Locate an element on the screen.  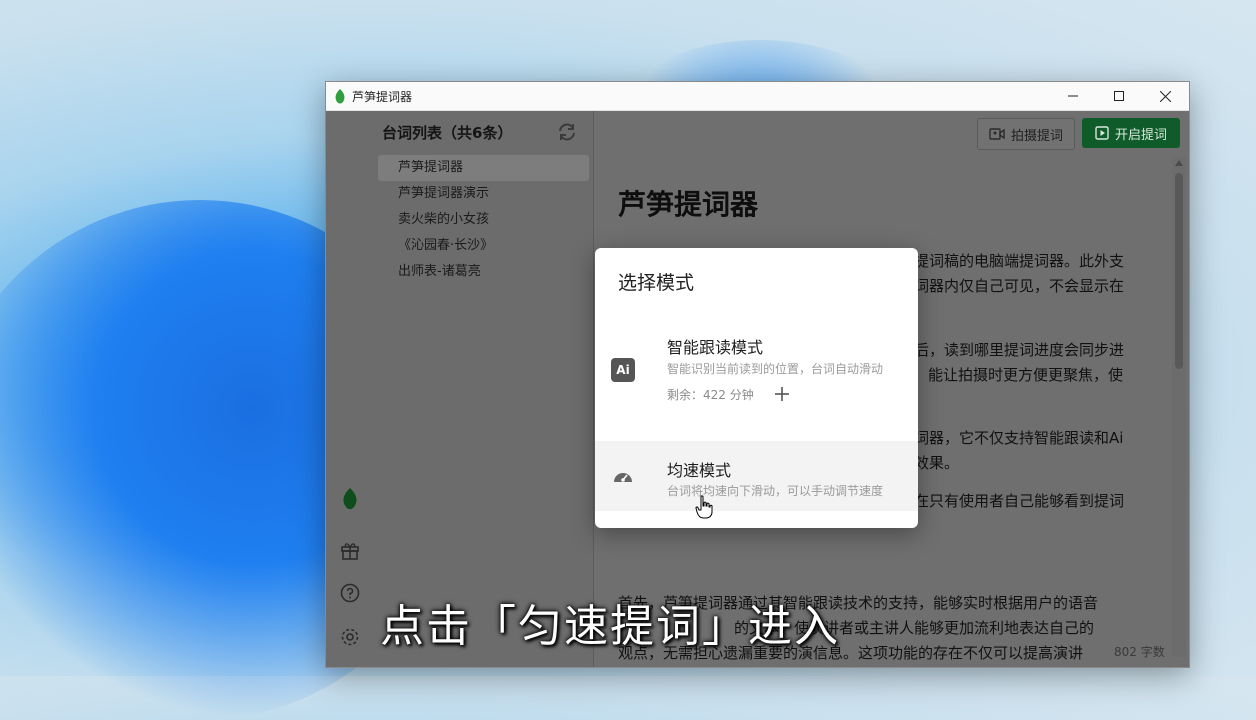
text-line: 在只有使用者自己能够看到提词 is located at coordinates (1019, 501).